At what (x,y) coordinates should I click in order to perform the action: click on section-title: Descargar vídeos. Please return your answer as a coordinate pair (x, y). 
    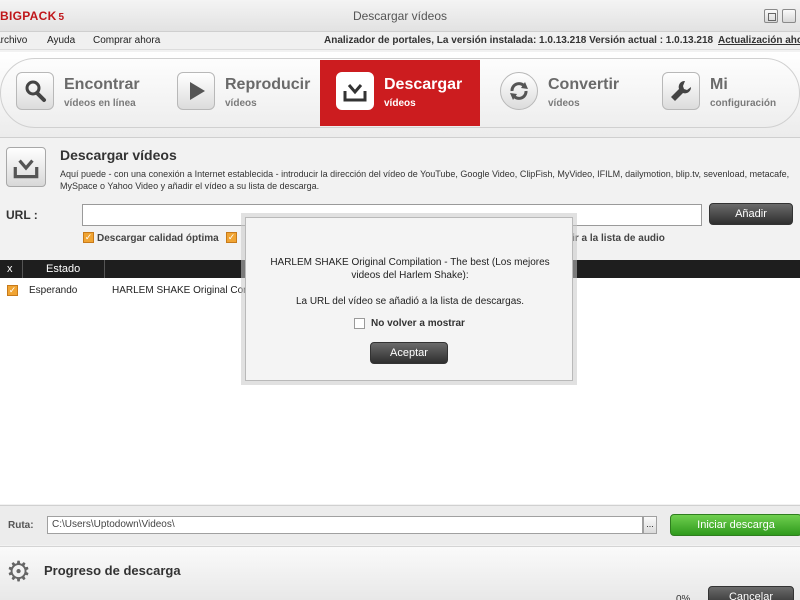
    Looking at the image, I should click on (118, 155).